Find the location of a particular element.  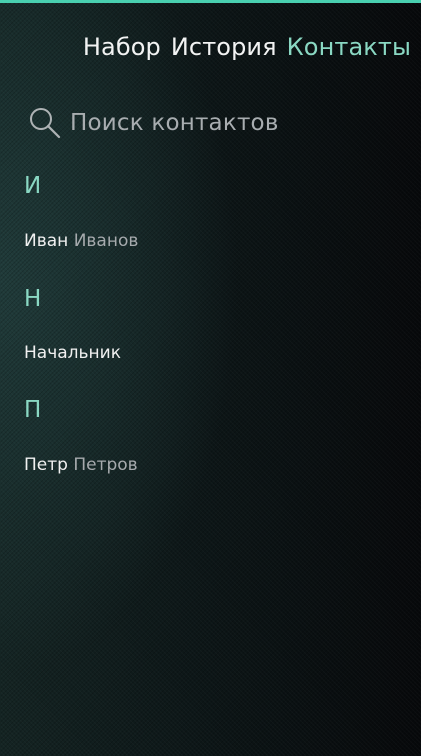

tab-contacts: Контакты is located at coordinates (349, 47).